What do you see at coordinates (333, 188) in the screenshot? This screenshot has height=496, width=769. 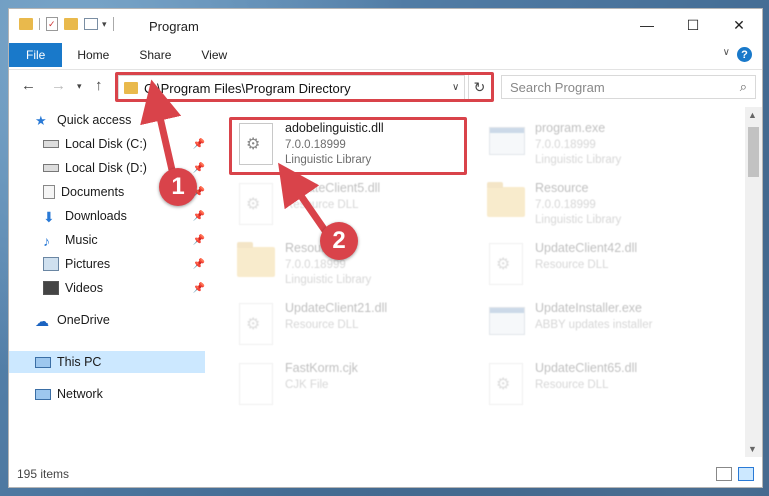 I see `file-name: UpdateClient5.dll` at bounding box center [333, 188].